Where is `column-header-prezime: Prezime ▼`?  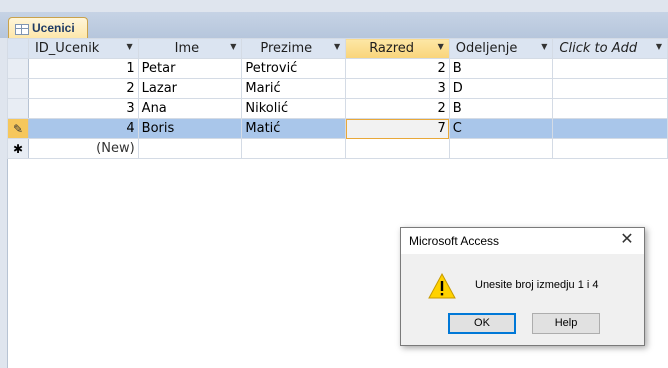 column-header-prezime: Prezime ▼ is located at coordinates (294, 48).